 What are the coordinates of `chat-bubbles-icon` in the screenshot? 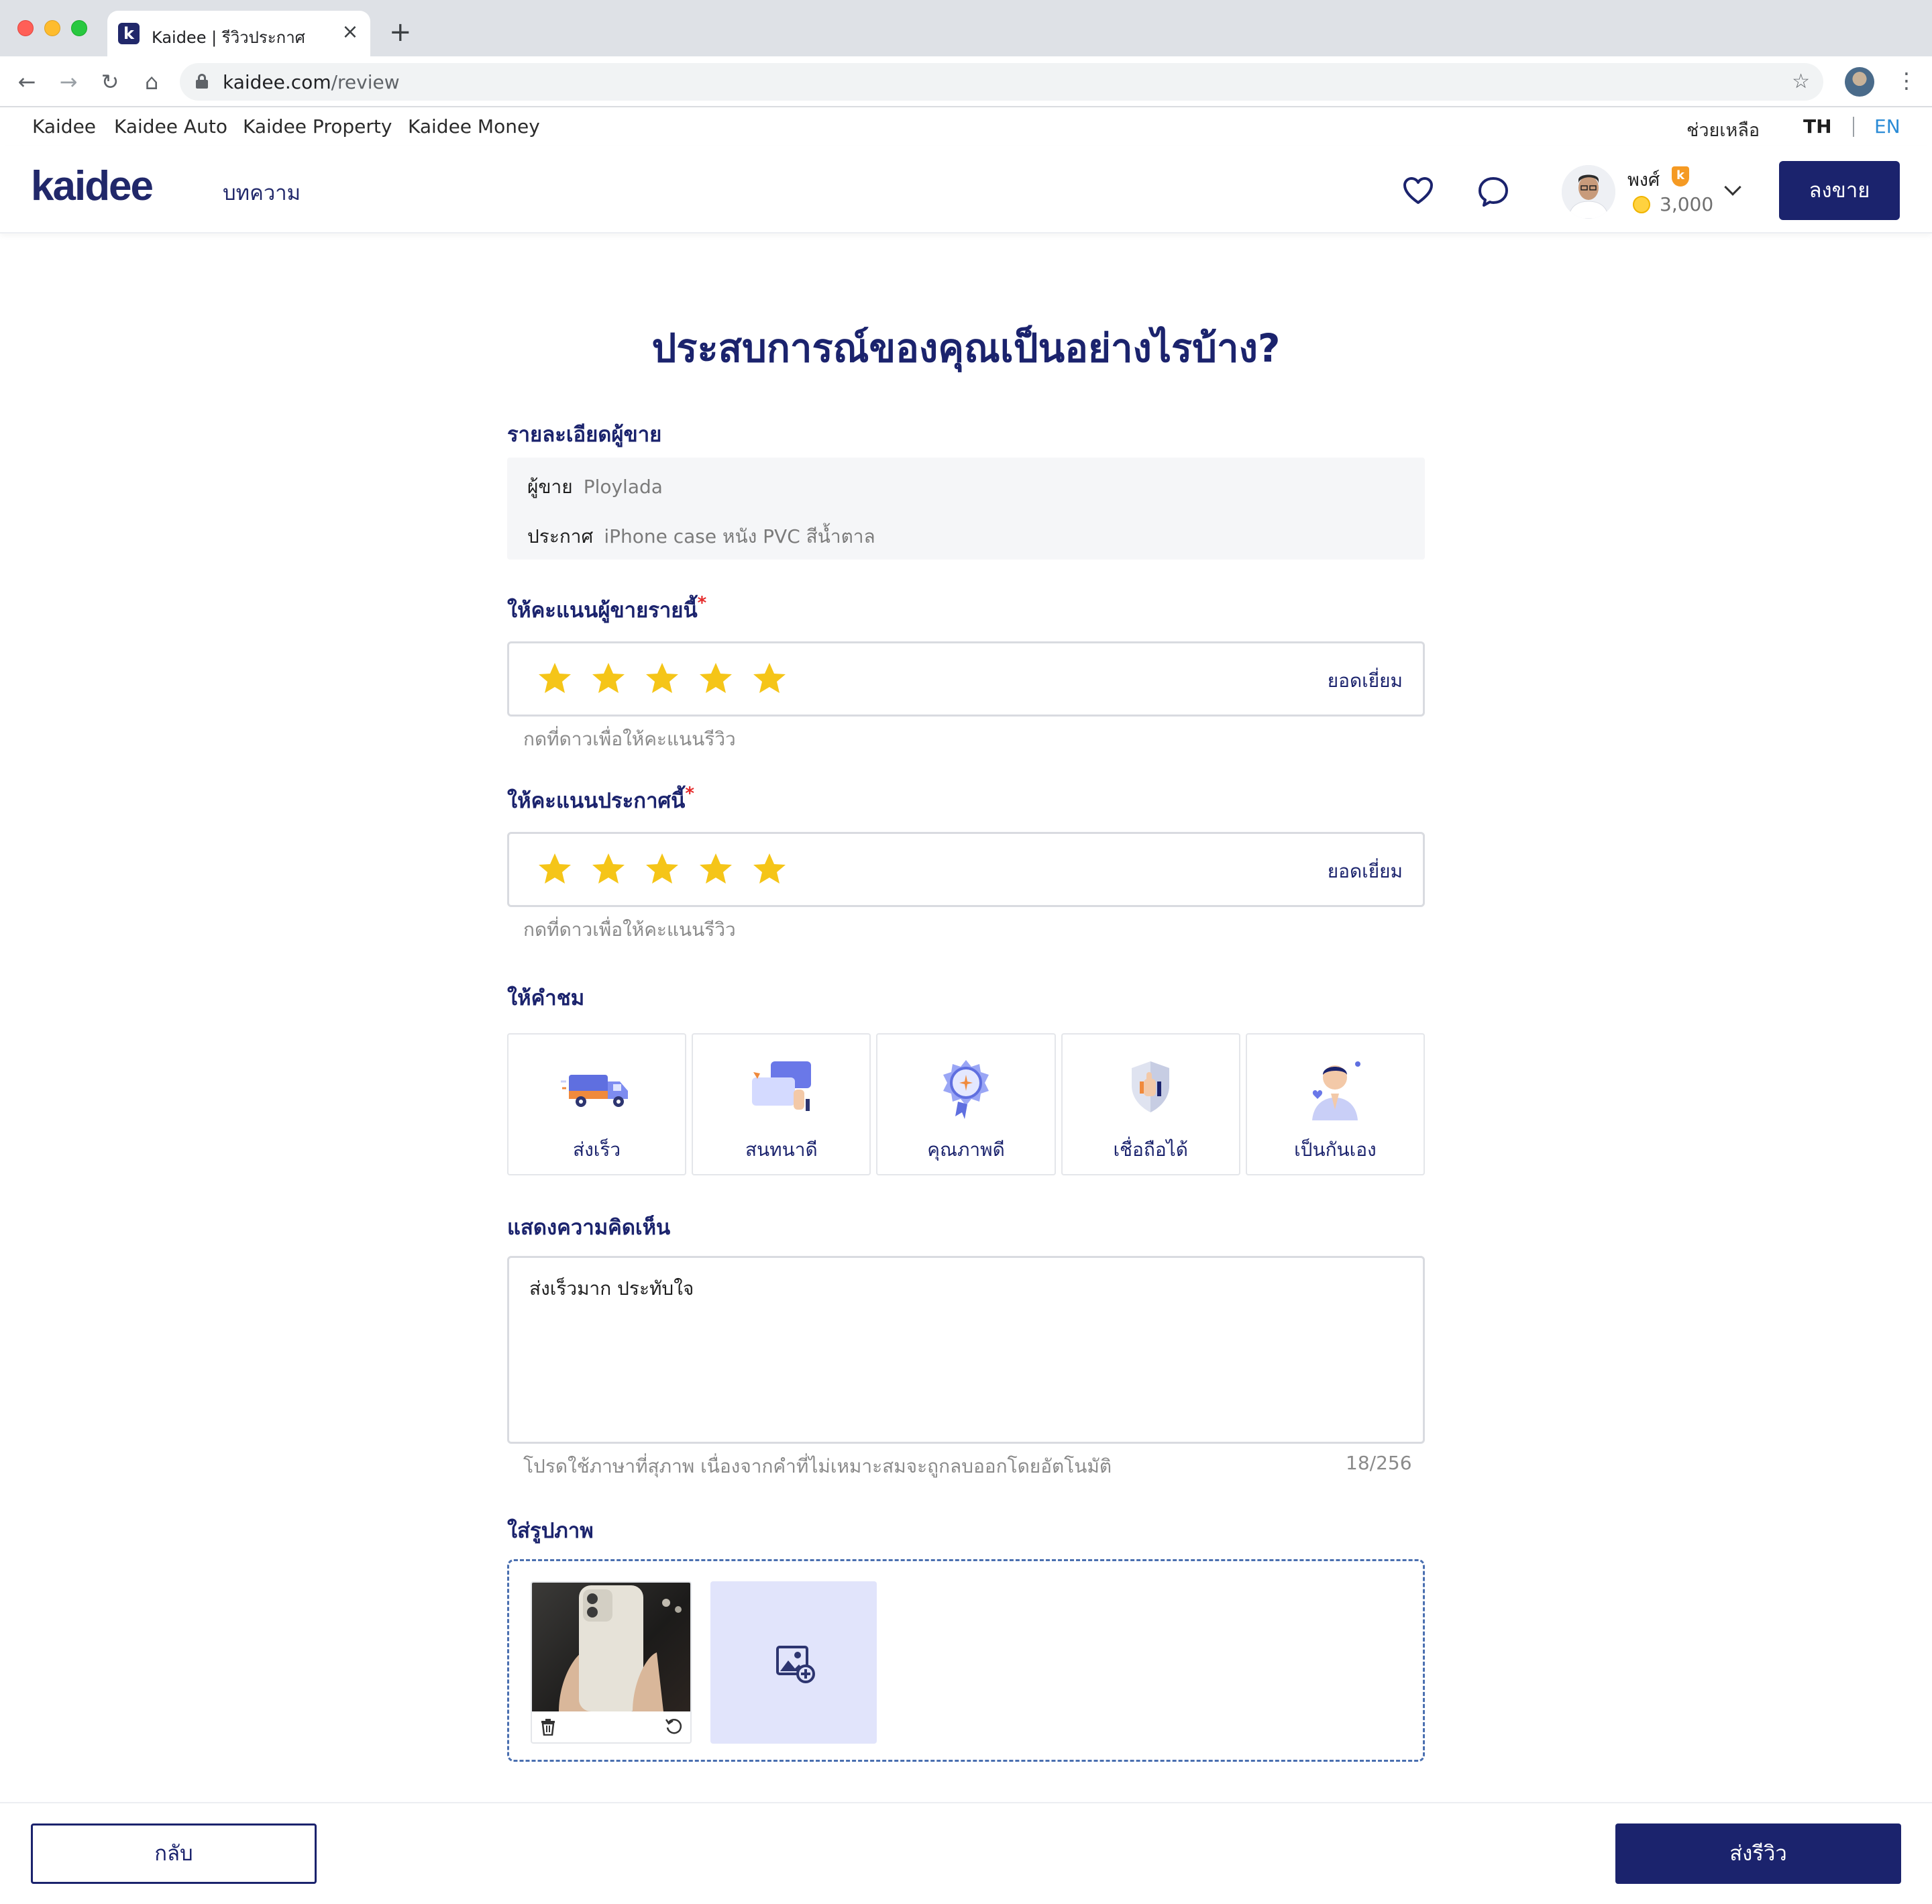 It's located at (781, 1086).